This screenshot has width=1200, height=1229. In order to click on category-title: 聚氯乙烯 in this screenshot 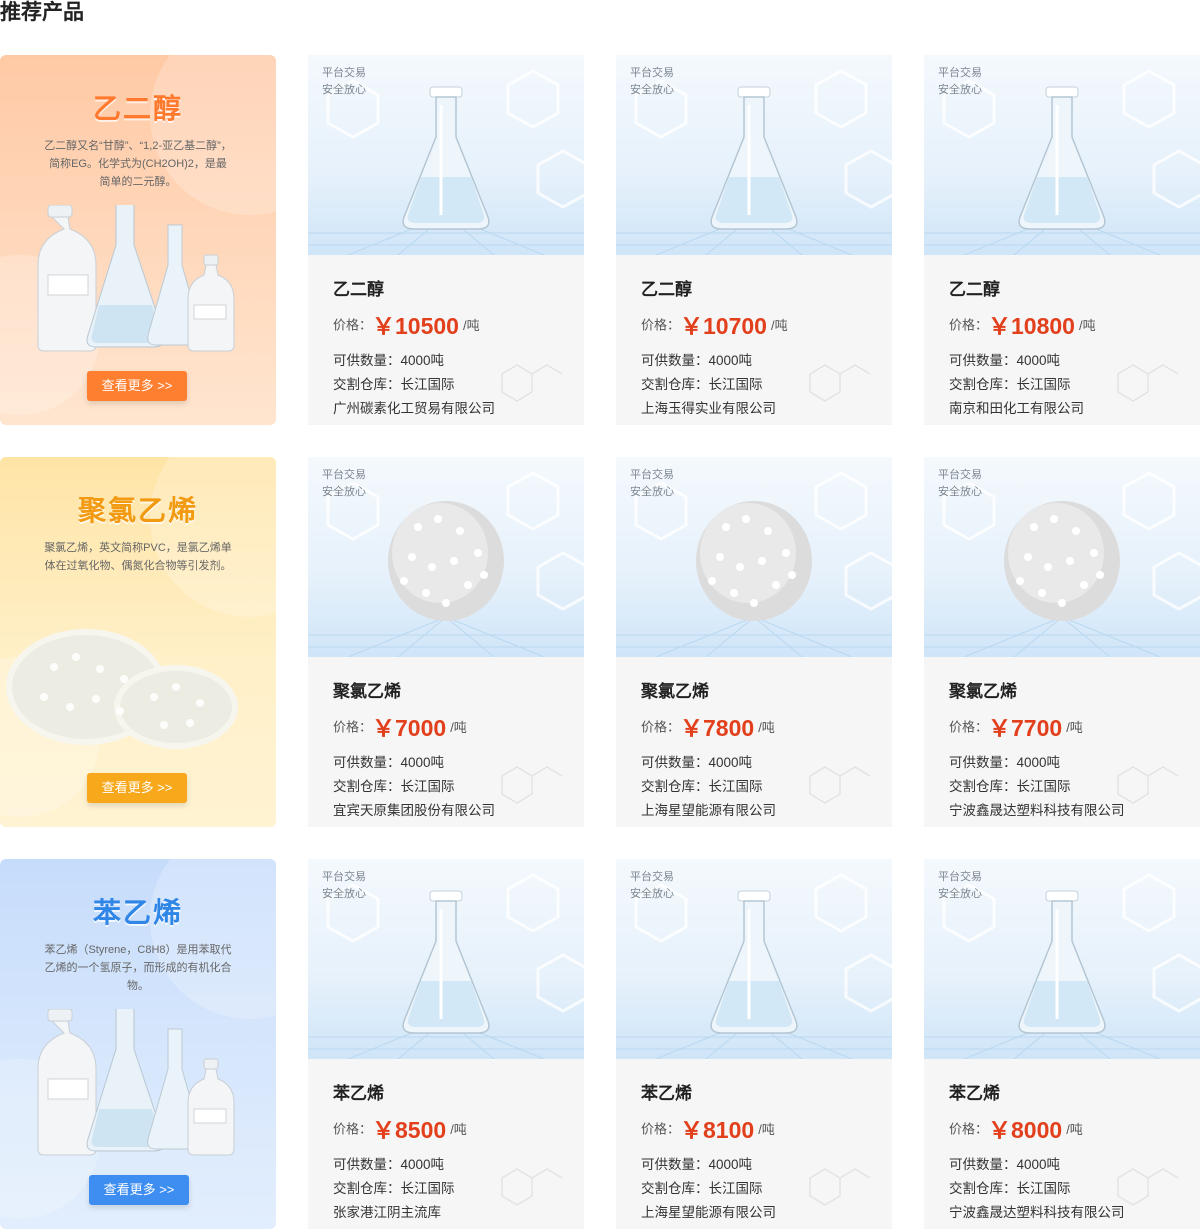, I will do `click(137, 510)`.